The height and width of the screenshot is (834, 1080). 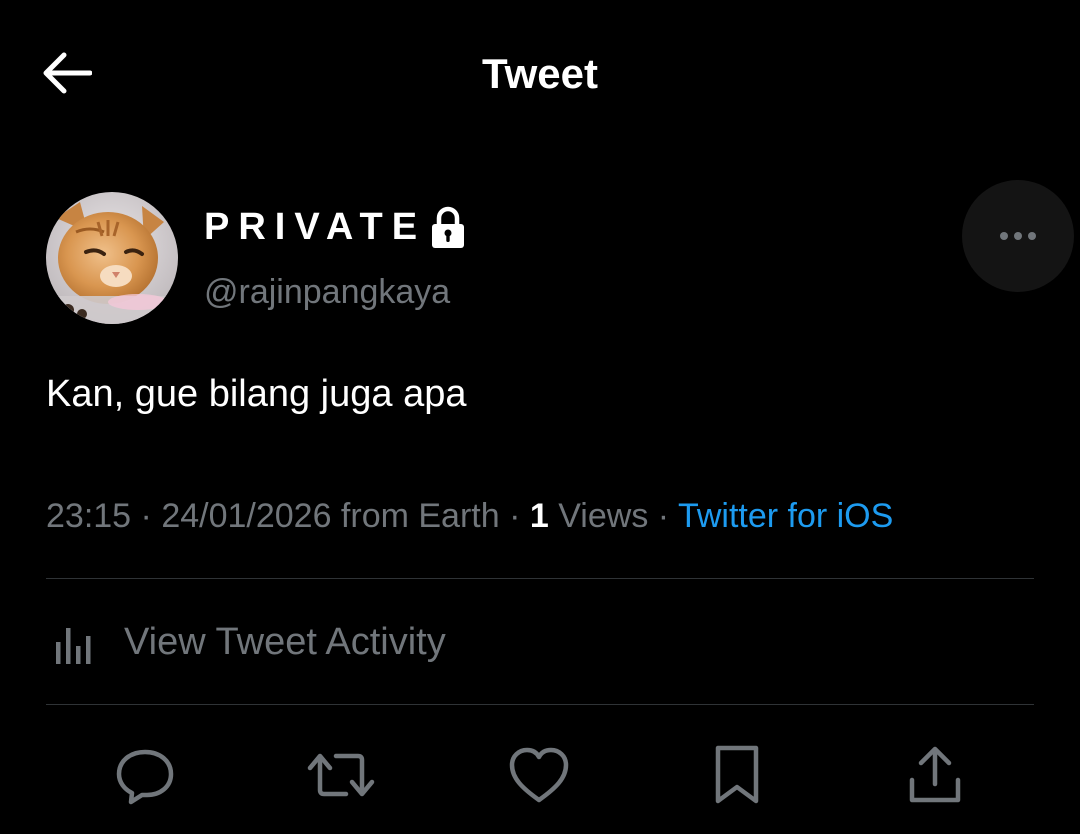 I want to click on author-handle: @rajinpangkaya, so click(x=327, y=292).